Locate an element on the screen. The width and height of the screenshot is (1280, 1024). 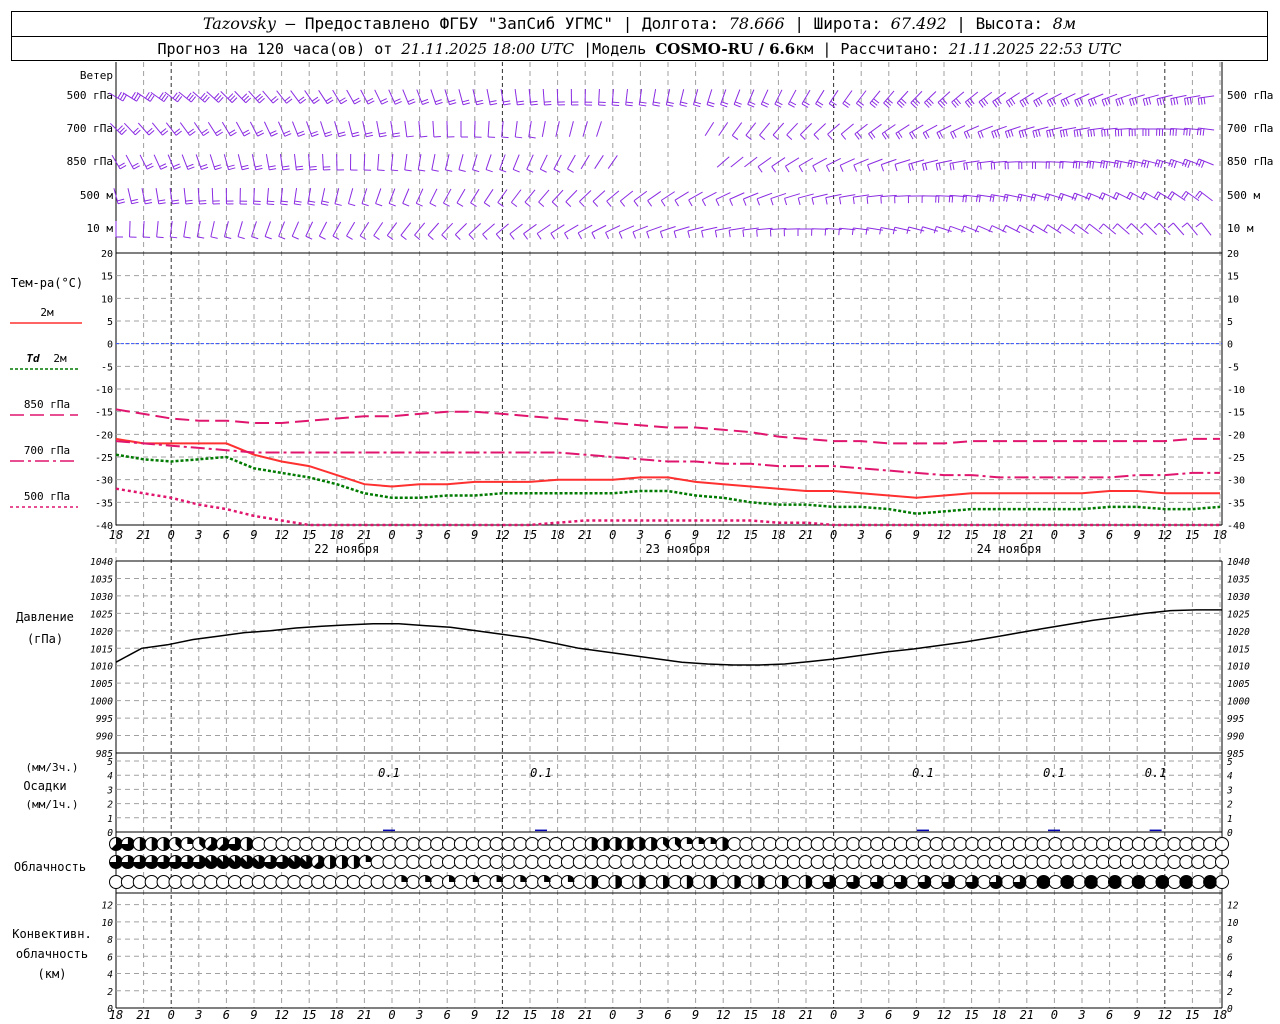
precip-1h-unit: (мм/1ч.) is located at coordinates (52, 804).